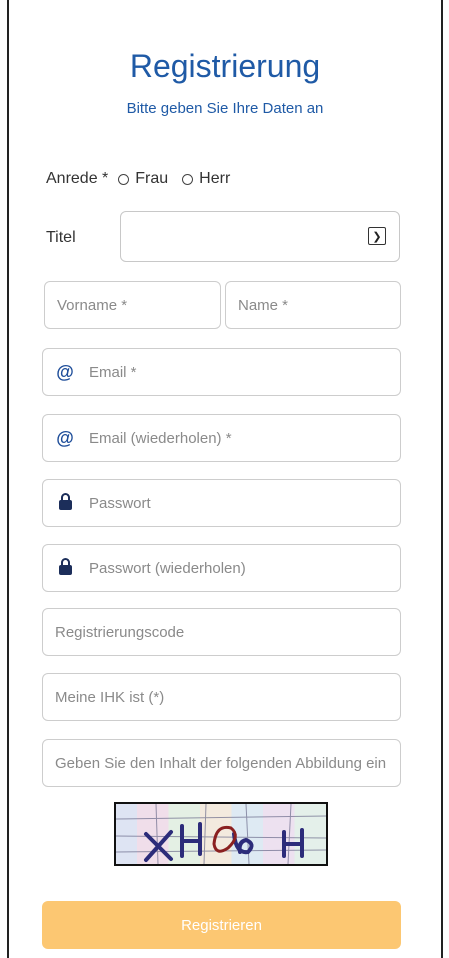  I want to click on passwort-input: Passwort, so click(221, 503).